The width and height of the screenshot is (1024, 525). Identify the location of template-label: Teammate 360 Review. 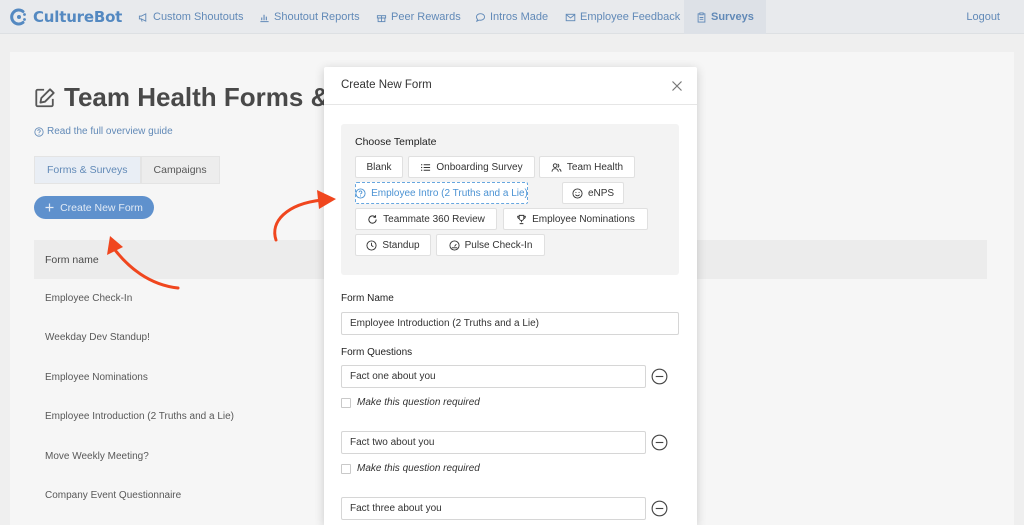
(434, 219).